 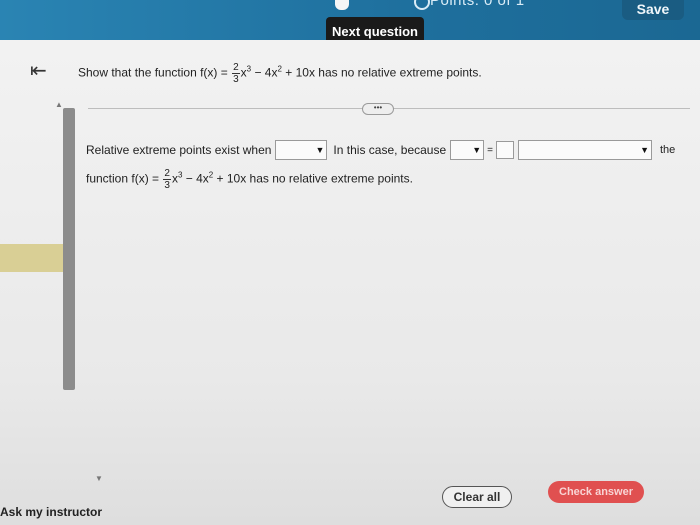 I want to click on conclusion-dropdown: ▼, so click(x=585, y=150).